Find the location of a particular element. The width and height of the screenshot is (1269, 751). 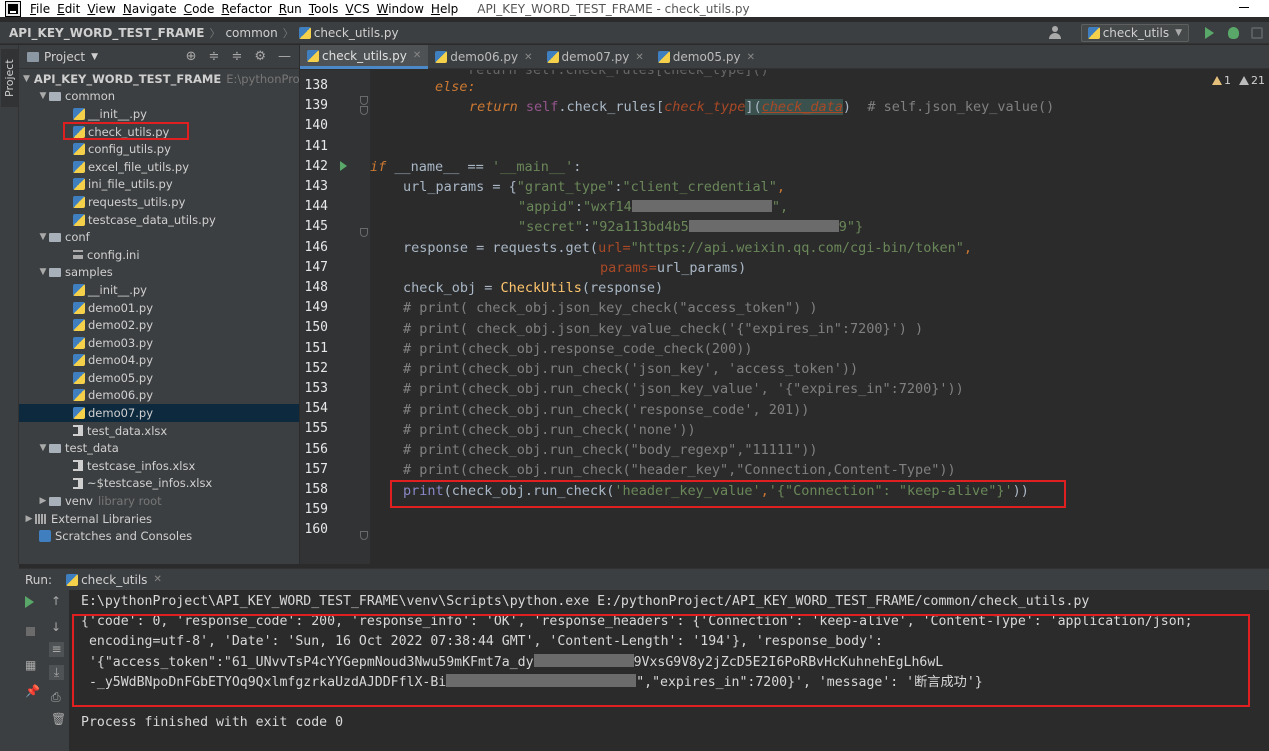

tree-file: config_utils.py is located at coordinates (159, 149).